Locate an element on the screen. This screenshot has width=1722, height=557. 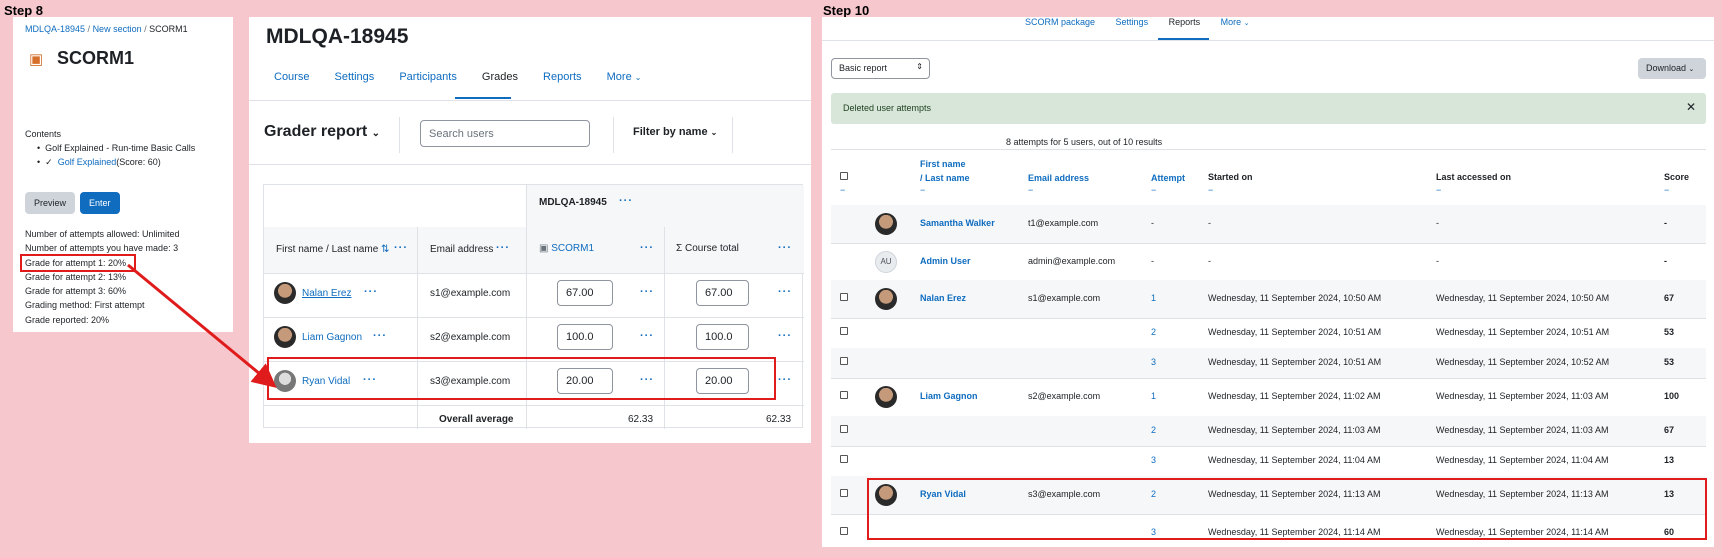
student-name-link: Samantha Walker is located at coordinates (957, 223).